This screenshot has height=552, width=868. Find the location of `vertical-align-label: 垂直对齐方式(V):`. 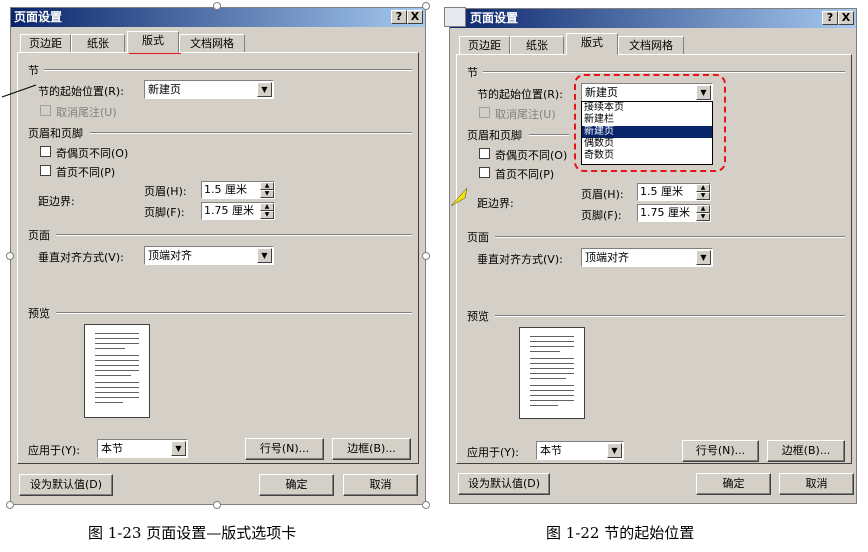

vertical-align-label: 垂直对齐方式(V): is located at coordinates (520, 259).